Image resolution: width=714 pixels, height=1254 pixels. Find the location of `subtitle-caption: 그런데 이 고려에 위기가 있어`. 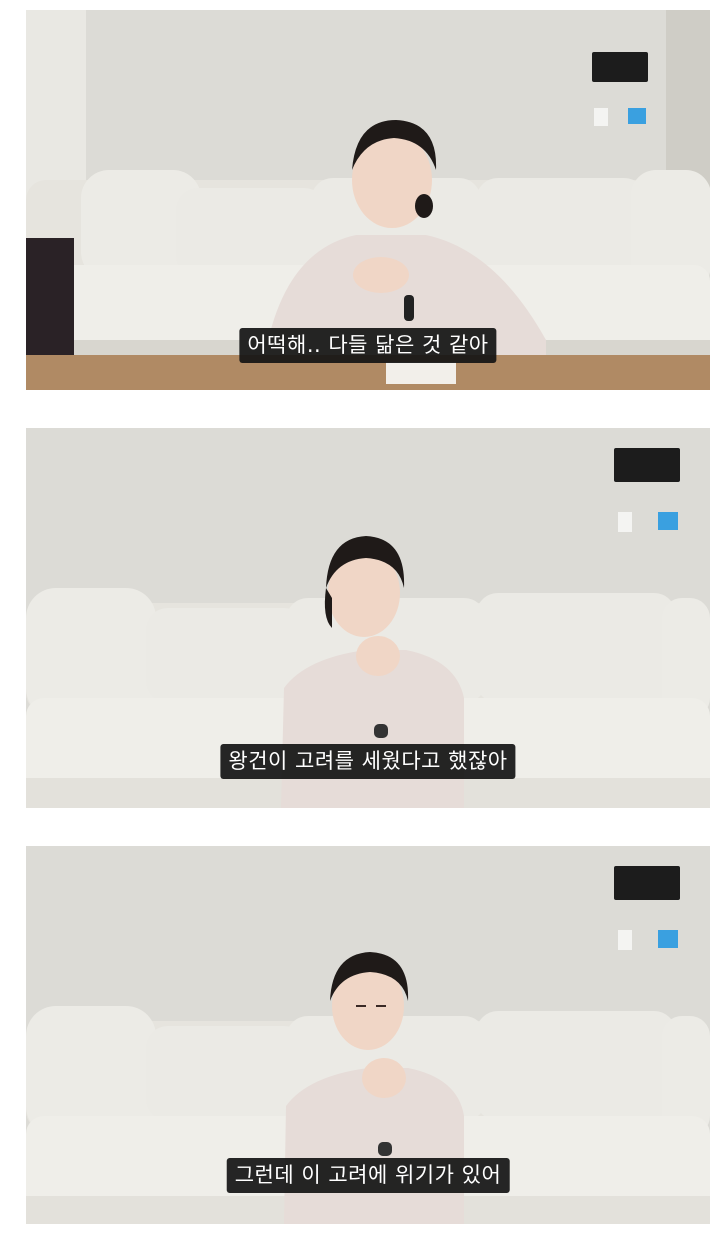

subtitle-caption: 그런데 이 고려에 위기가 있어 is located at coordinates (368, 1175).